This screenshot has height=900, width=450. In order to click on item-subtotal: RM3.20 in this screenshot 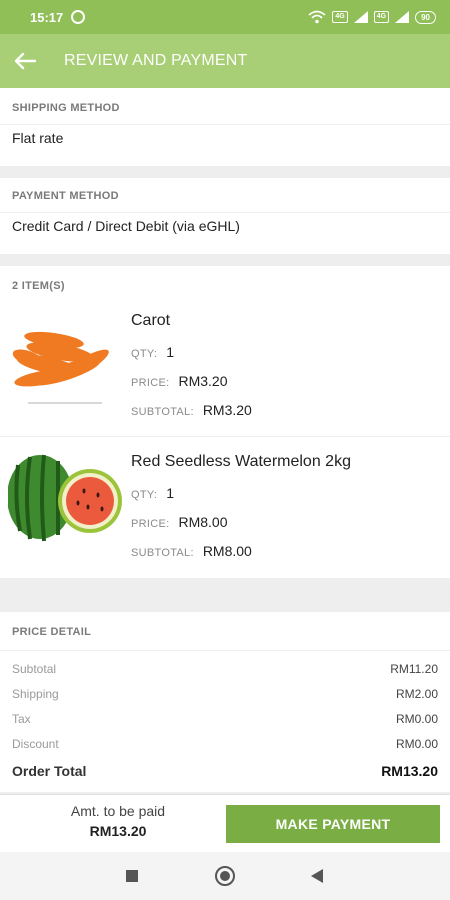, I will do `click(227, 410)`.